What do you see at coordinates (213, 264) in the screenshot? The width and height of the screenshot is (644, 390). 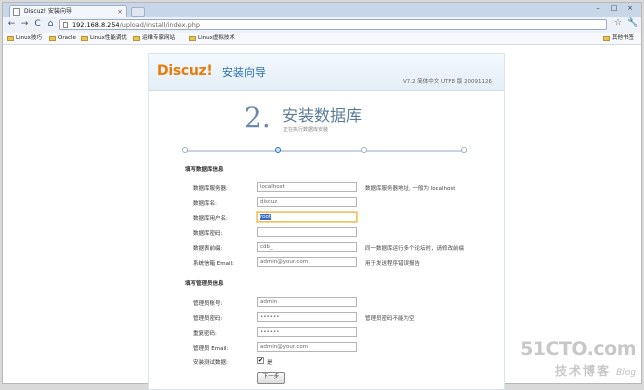 I see `field-label: 系统信箱 Email:` at bounding box center [213, 264].